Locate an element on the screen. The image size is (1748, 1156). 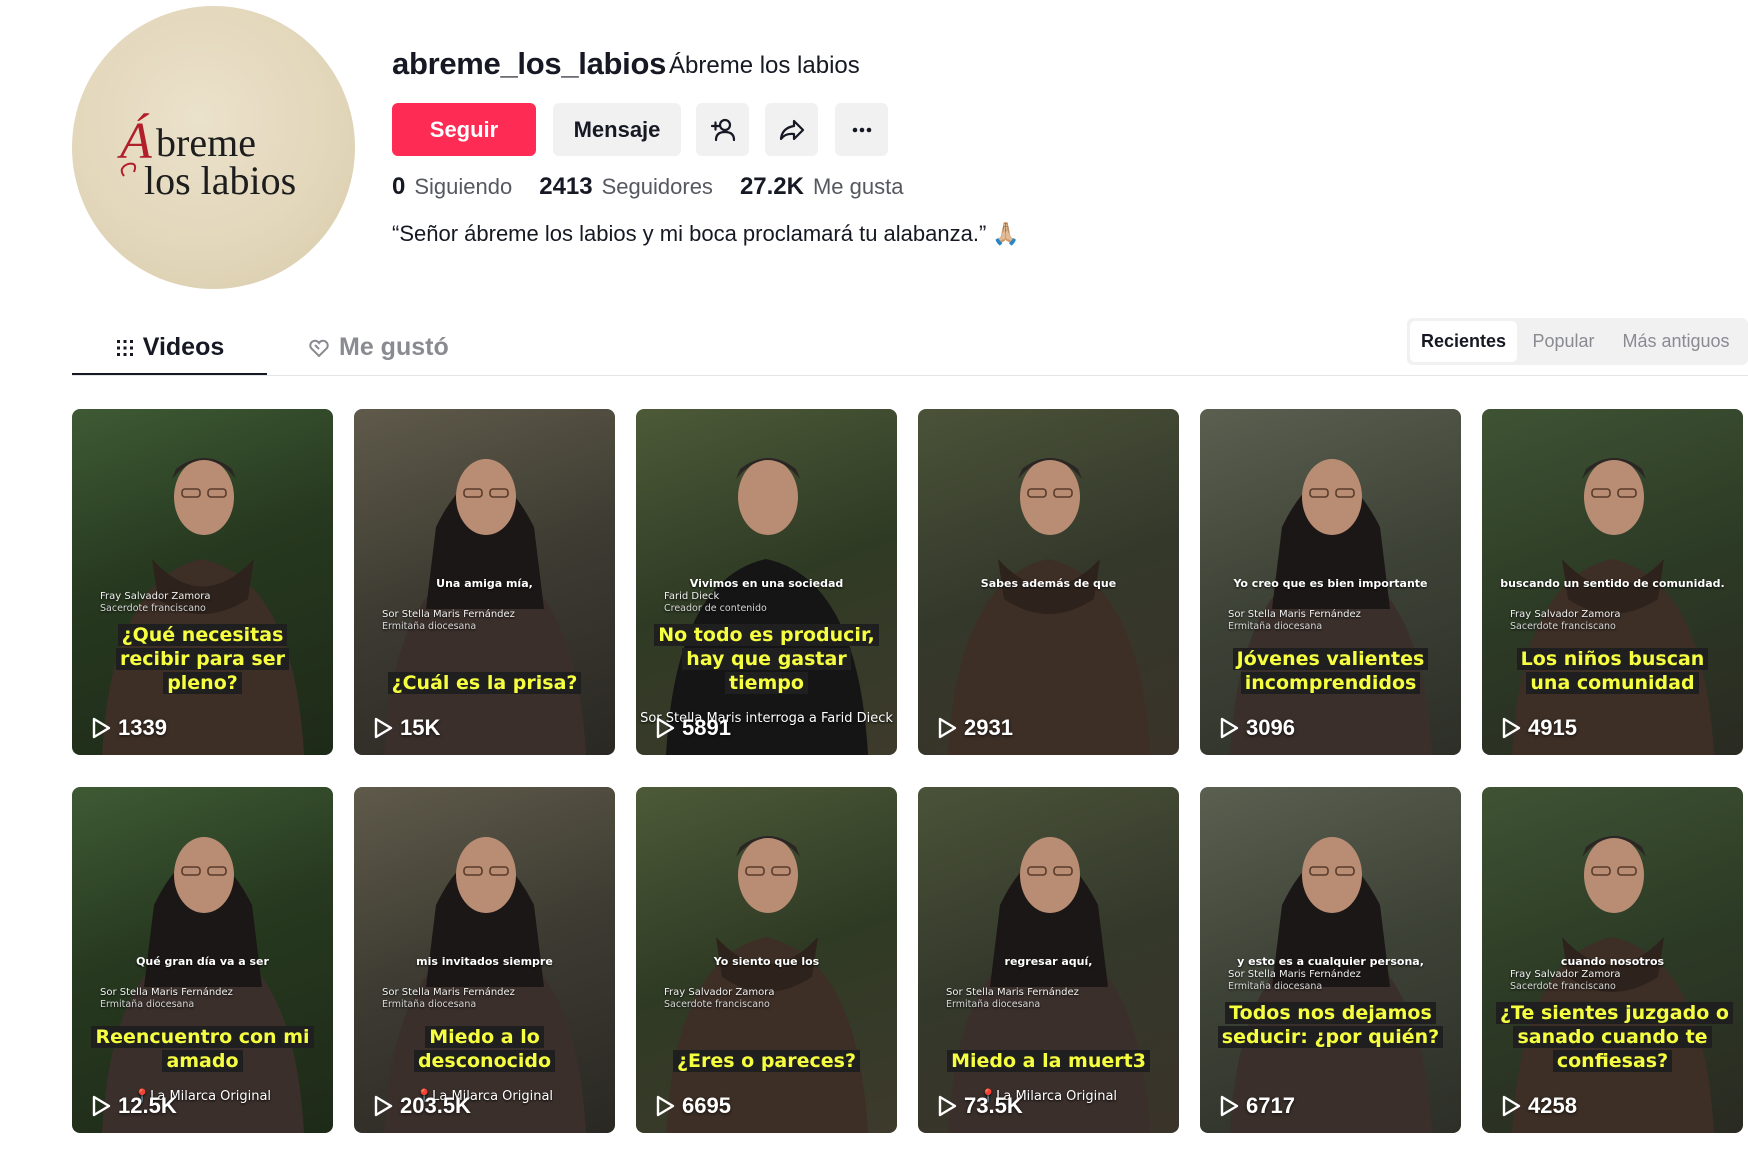
video-caption-text: Jóvenes valientes incomprendidos is located at coordinates (1330, 671).